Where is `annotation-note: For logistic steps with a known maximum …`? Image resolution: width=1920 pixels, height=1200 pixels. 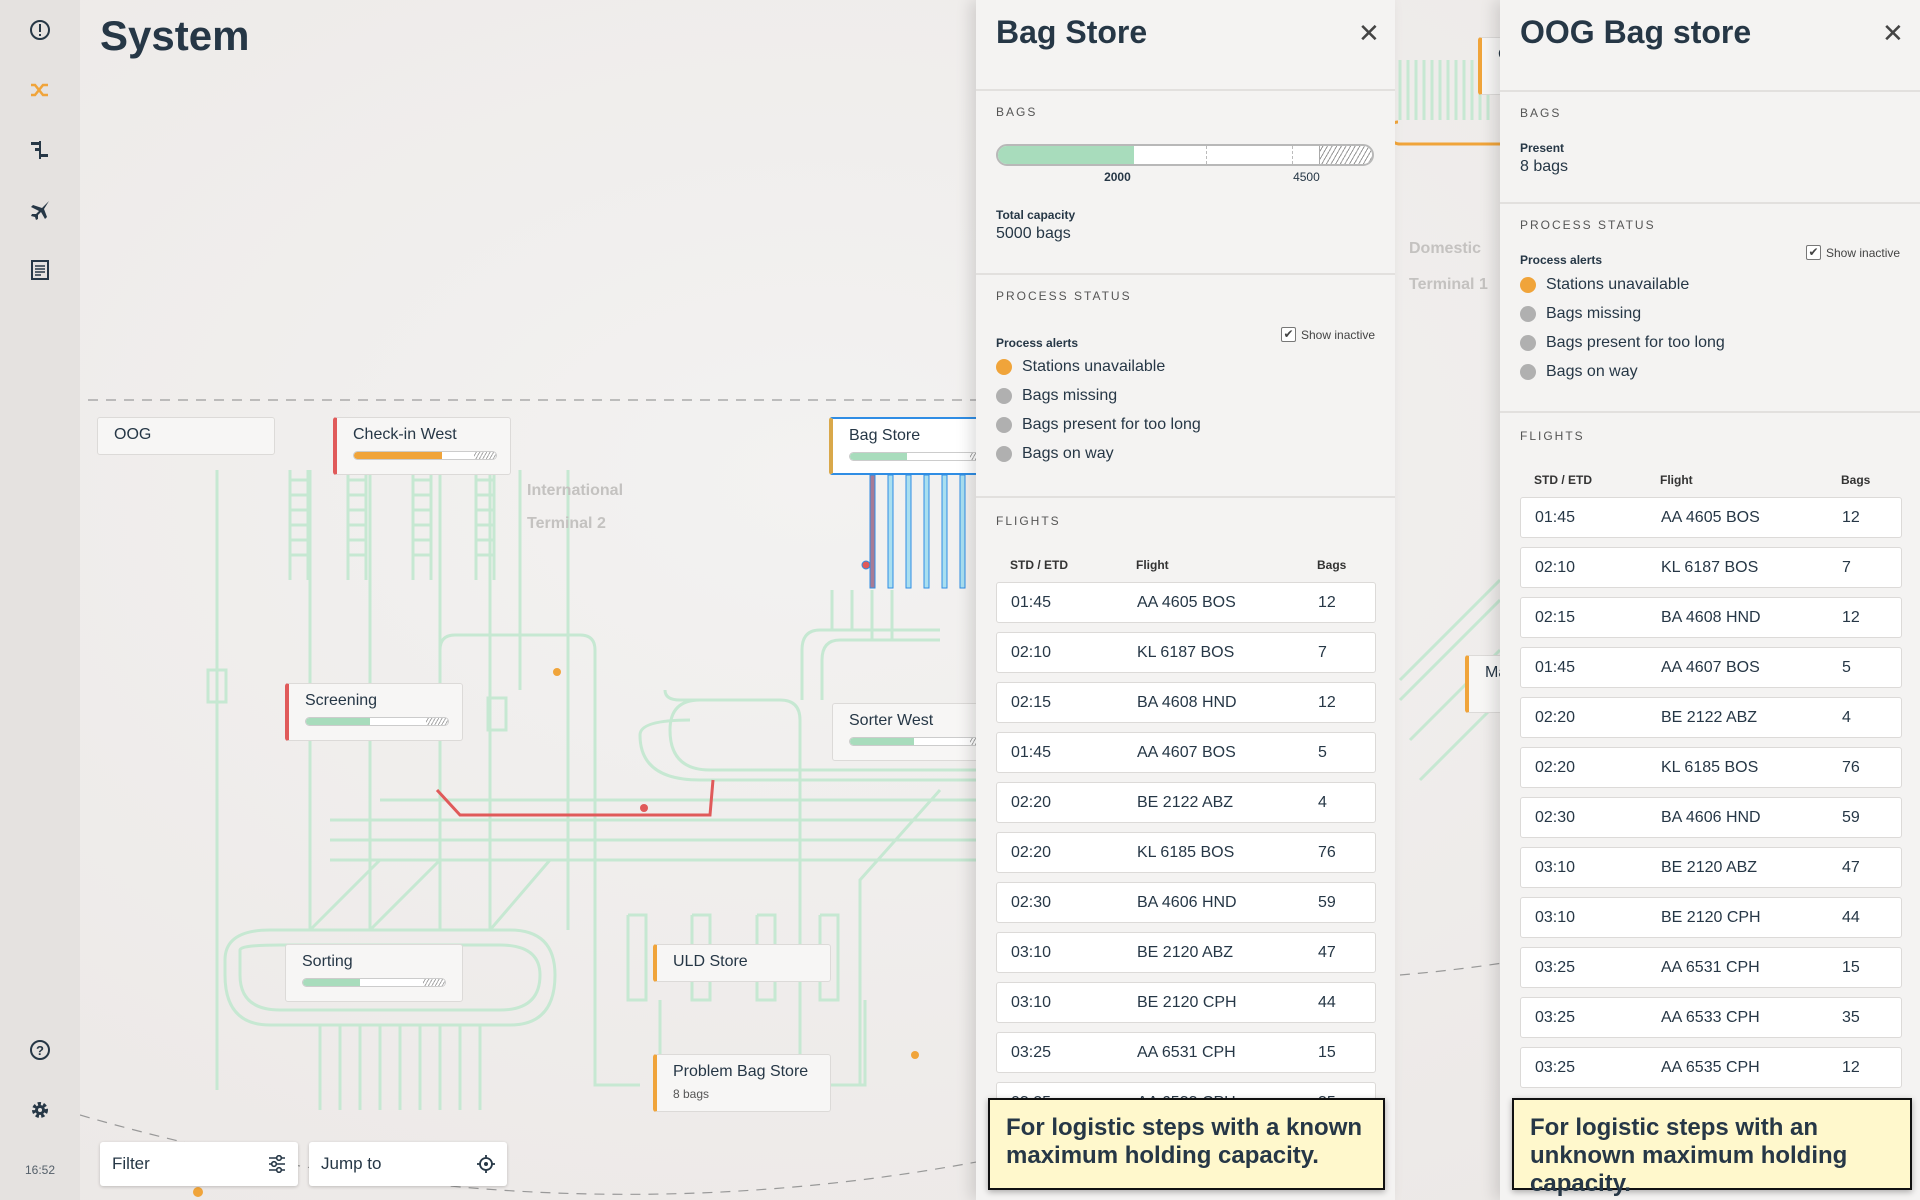 annotation-note: For logistic steps with a known maximum … is located at coordinates (1186, 1144).